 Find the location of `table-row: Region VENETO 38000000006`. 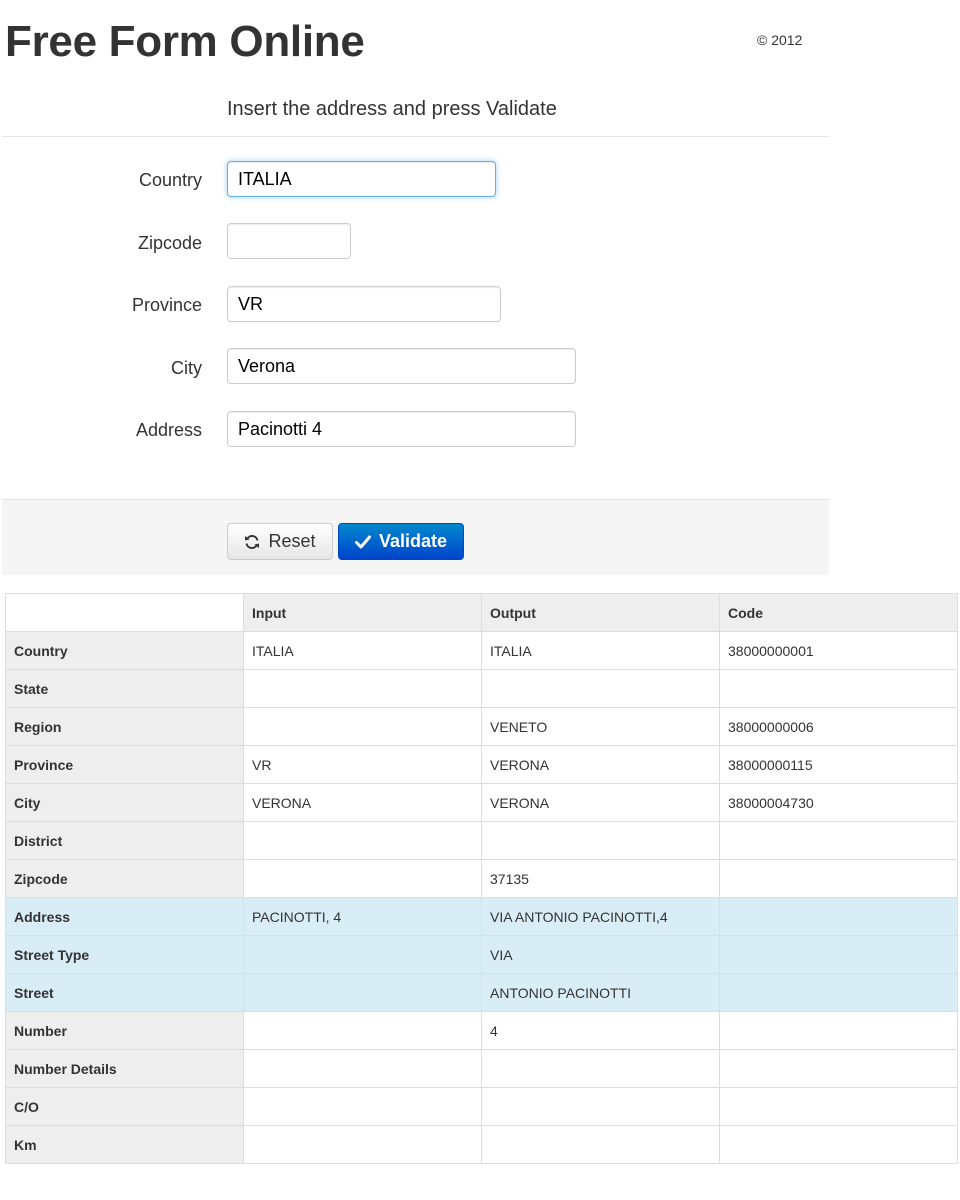

table-row: Region VENETO 38000000006 is located at coordinates (481, 726).